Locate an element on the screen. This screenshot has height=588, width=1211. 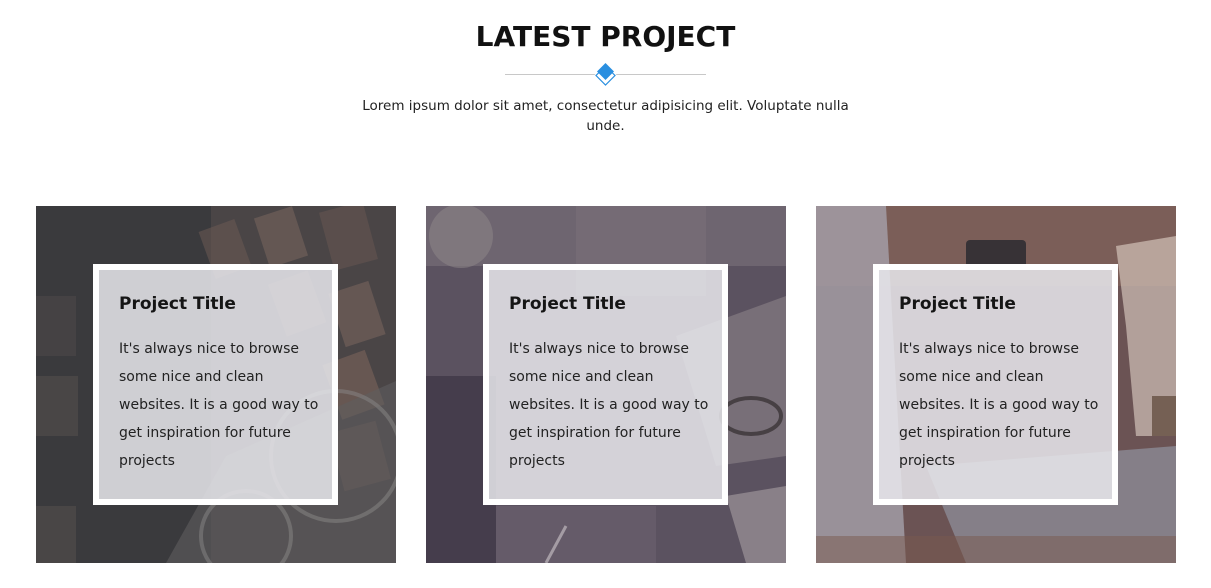
title-divider is located at coordinates (605, 75).